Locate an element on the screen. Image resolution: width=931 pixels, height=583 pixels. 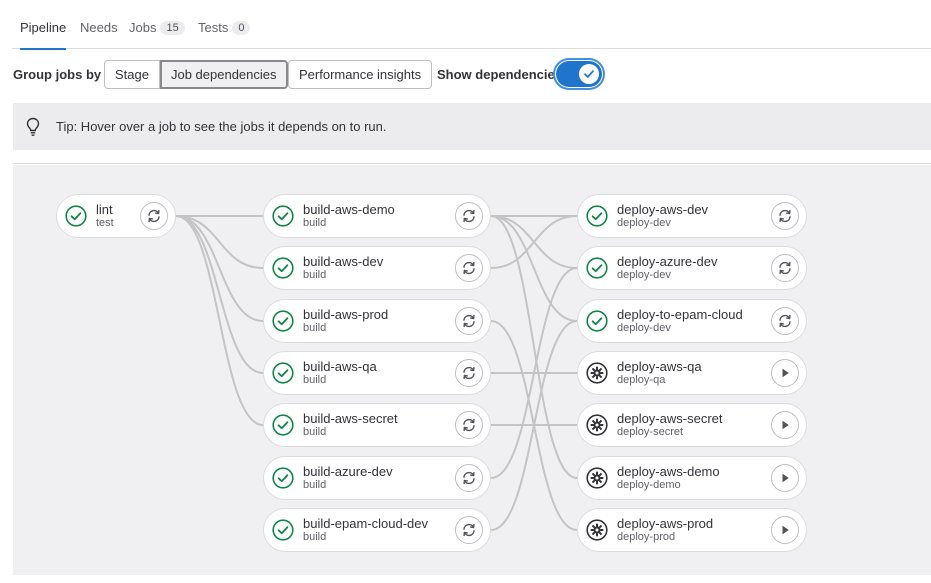
job-build-epam-cloud-dev: build-epam-cloud-dev build is located at coordinates (377, 530).